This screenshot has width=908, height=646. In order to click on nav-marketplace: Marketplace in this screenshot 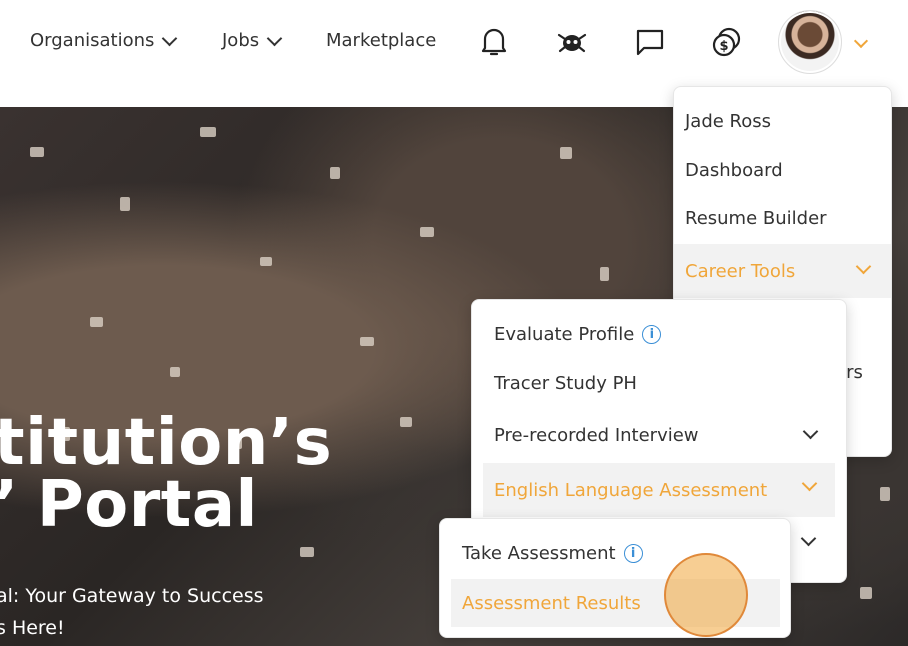, I will do `click(381, 40)`.